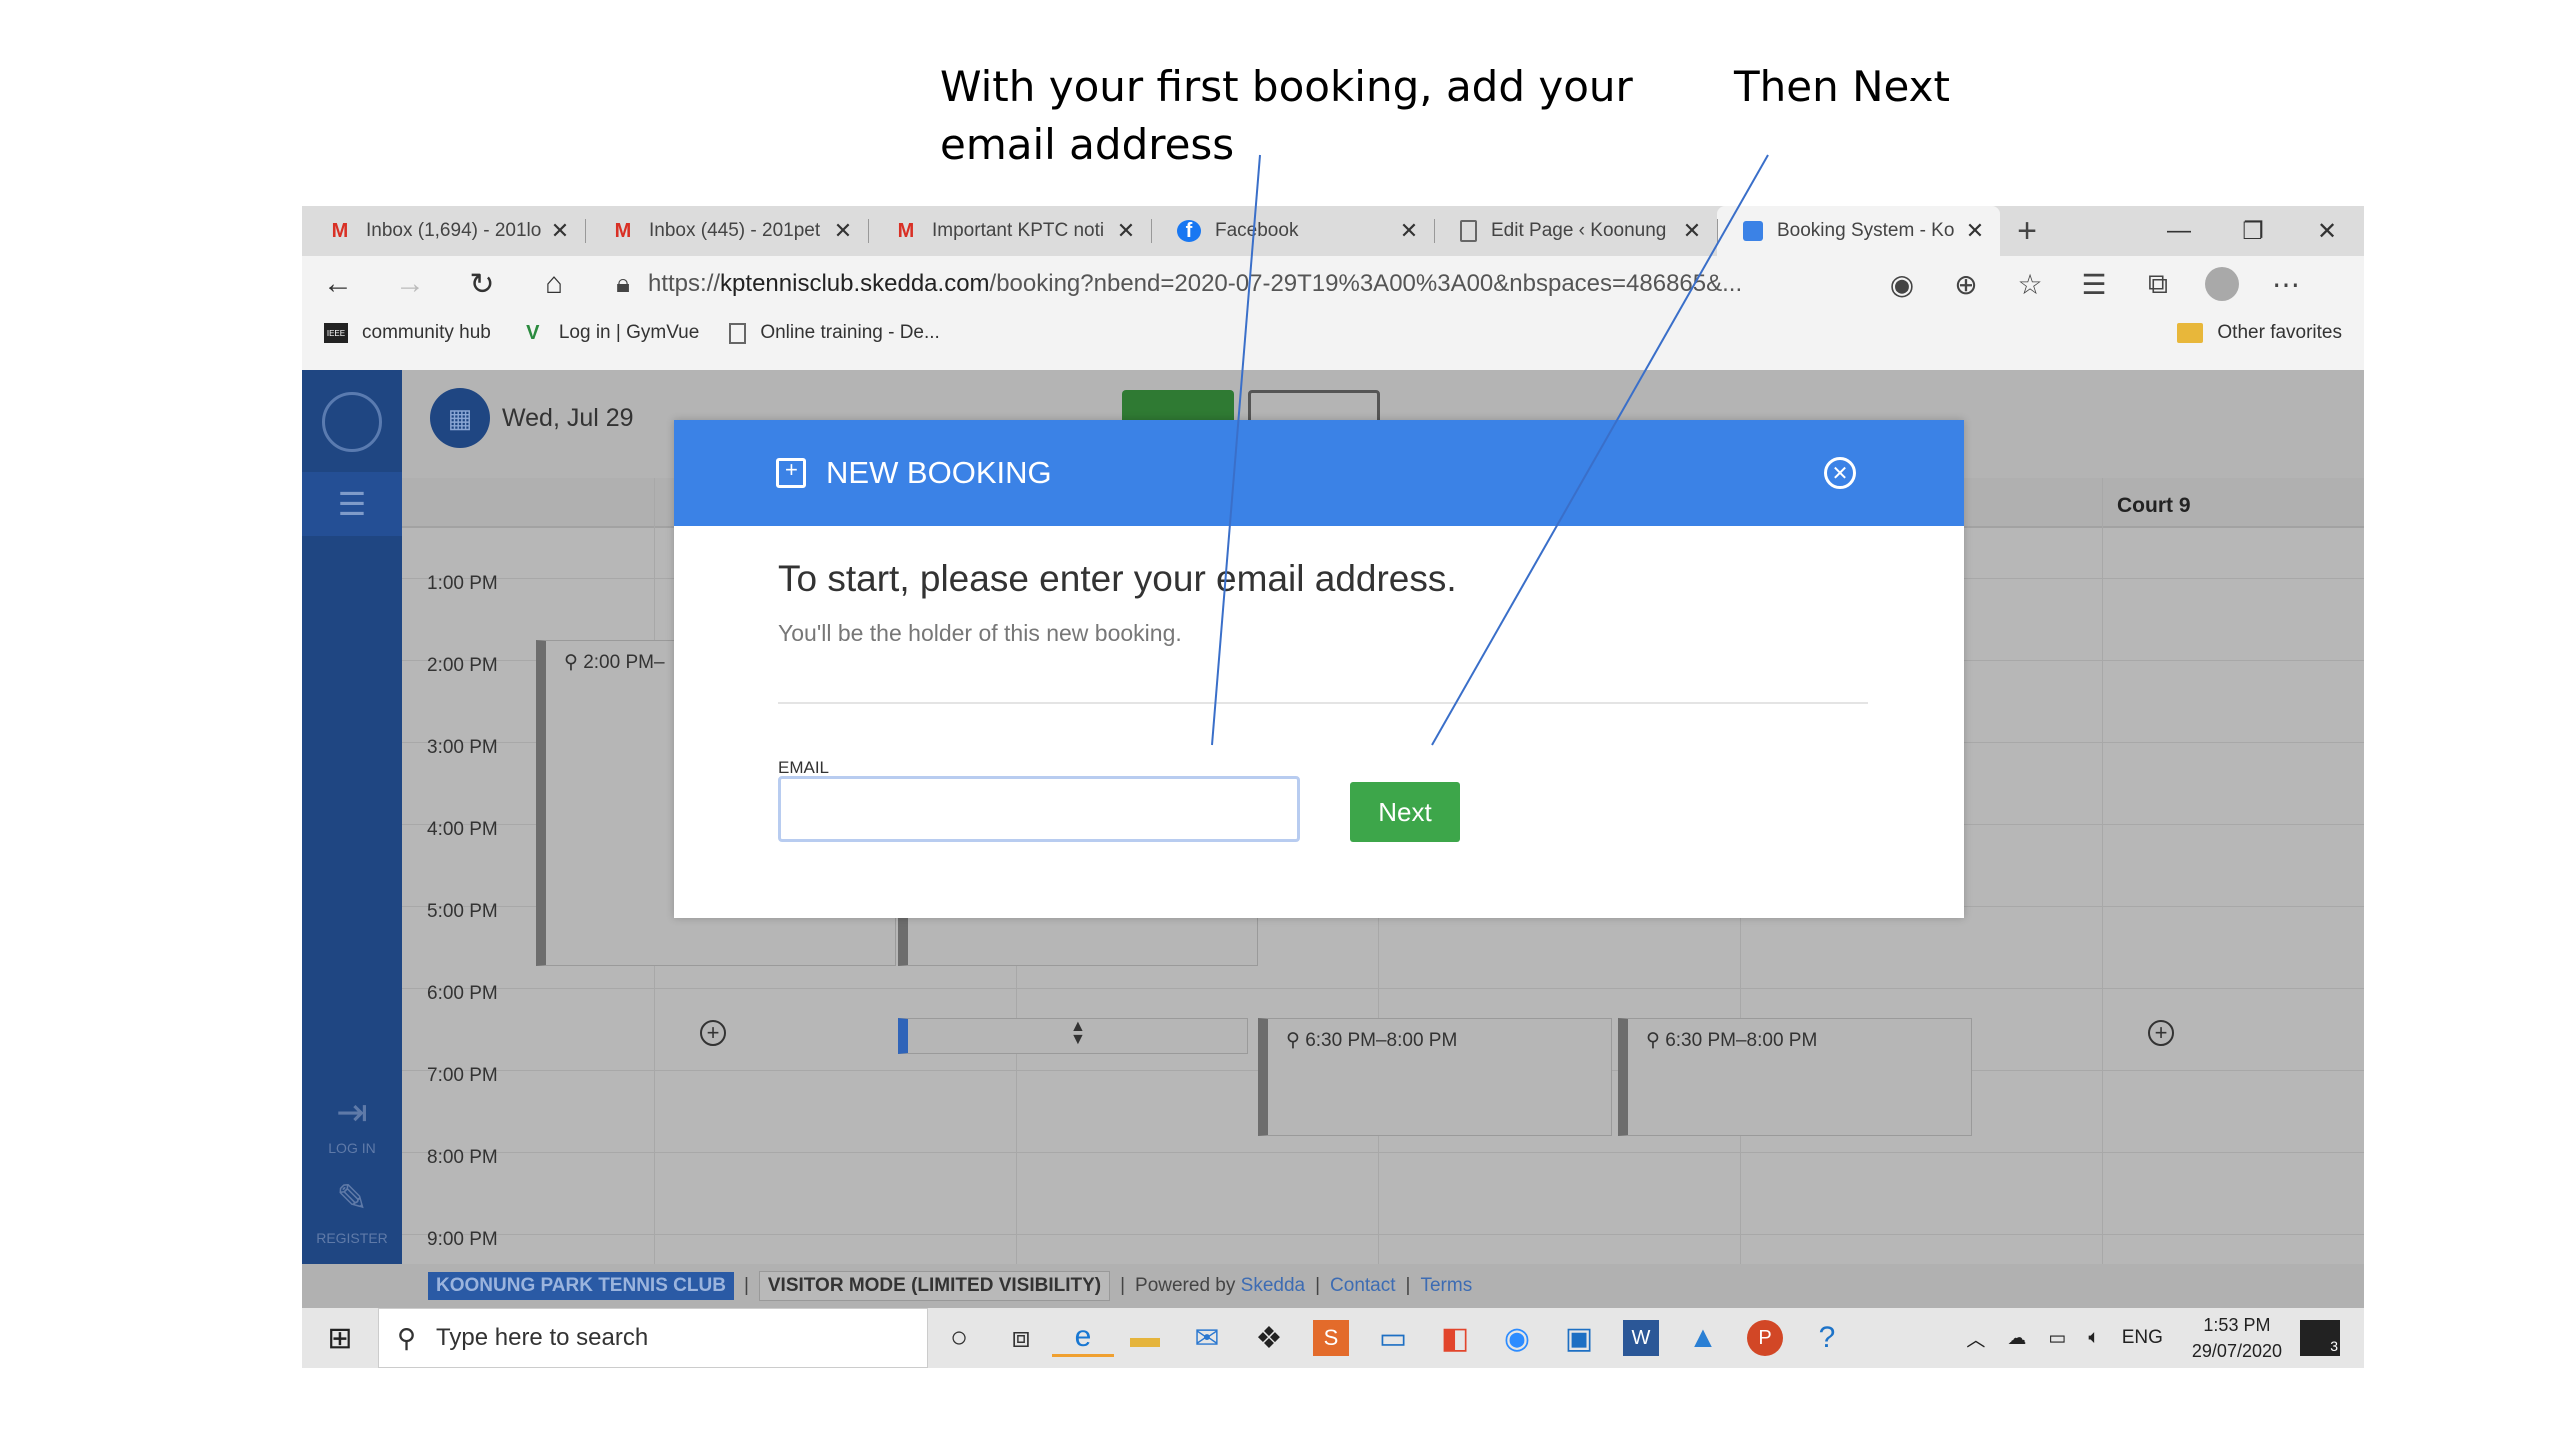 Image resolution: width=2560 pixels, height=1440 pixels. I want to click on club-badge: KOONUNG PARK TENNIS CLUB, so click(581, 1286).